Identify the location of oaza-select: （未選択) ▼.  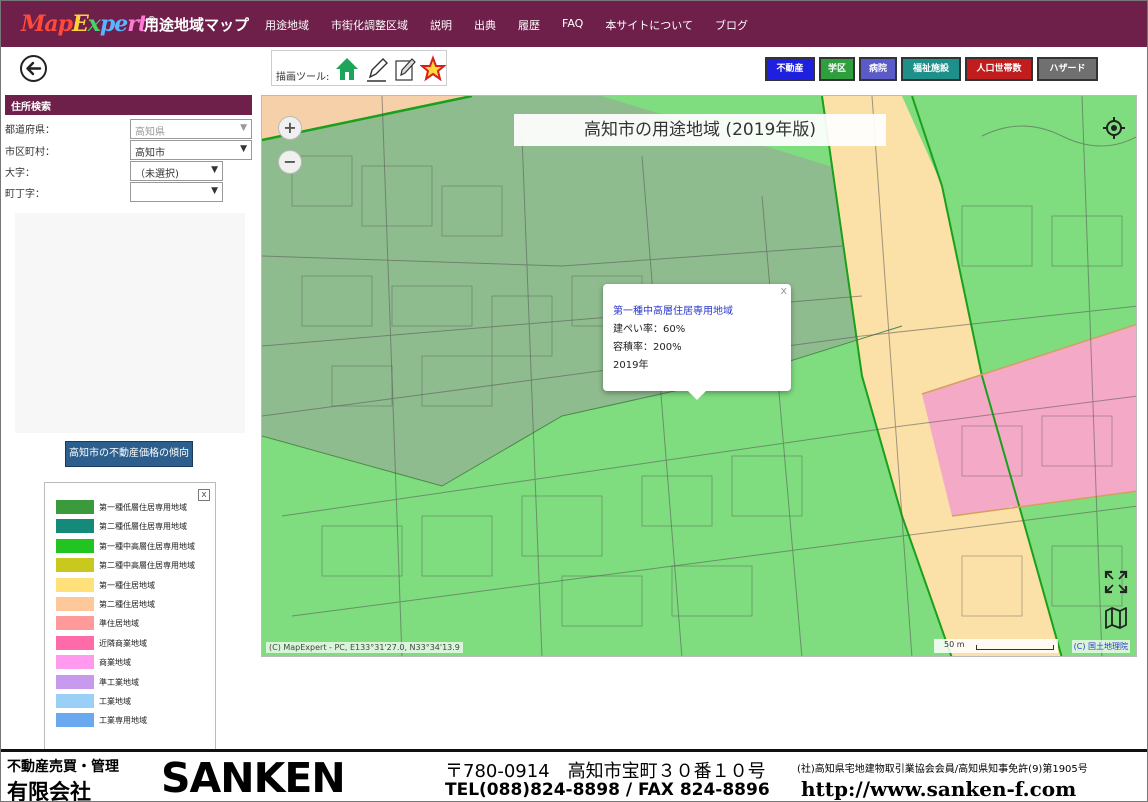
(176, 171).